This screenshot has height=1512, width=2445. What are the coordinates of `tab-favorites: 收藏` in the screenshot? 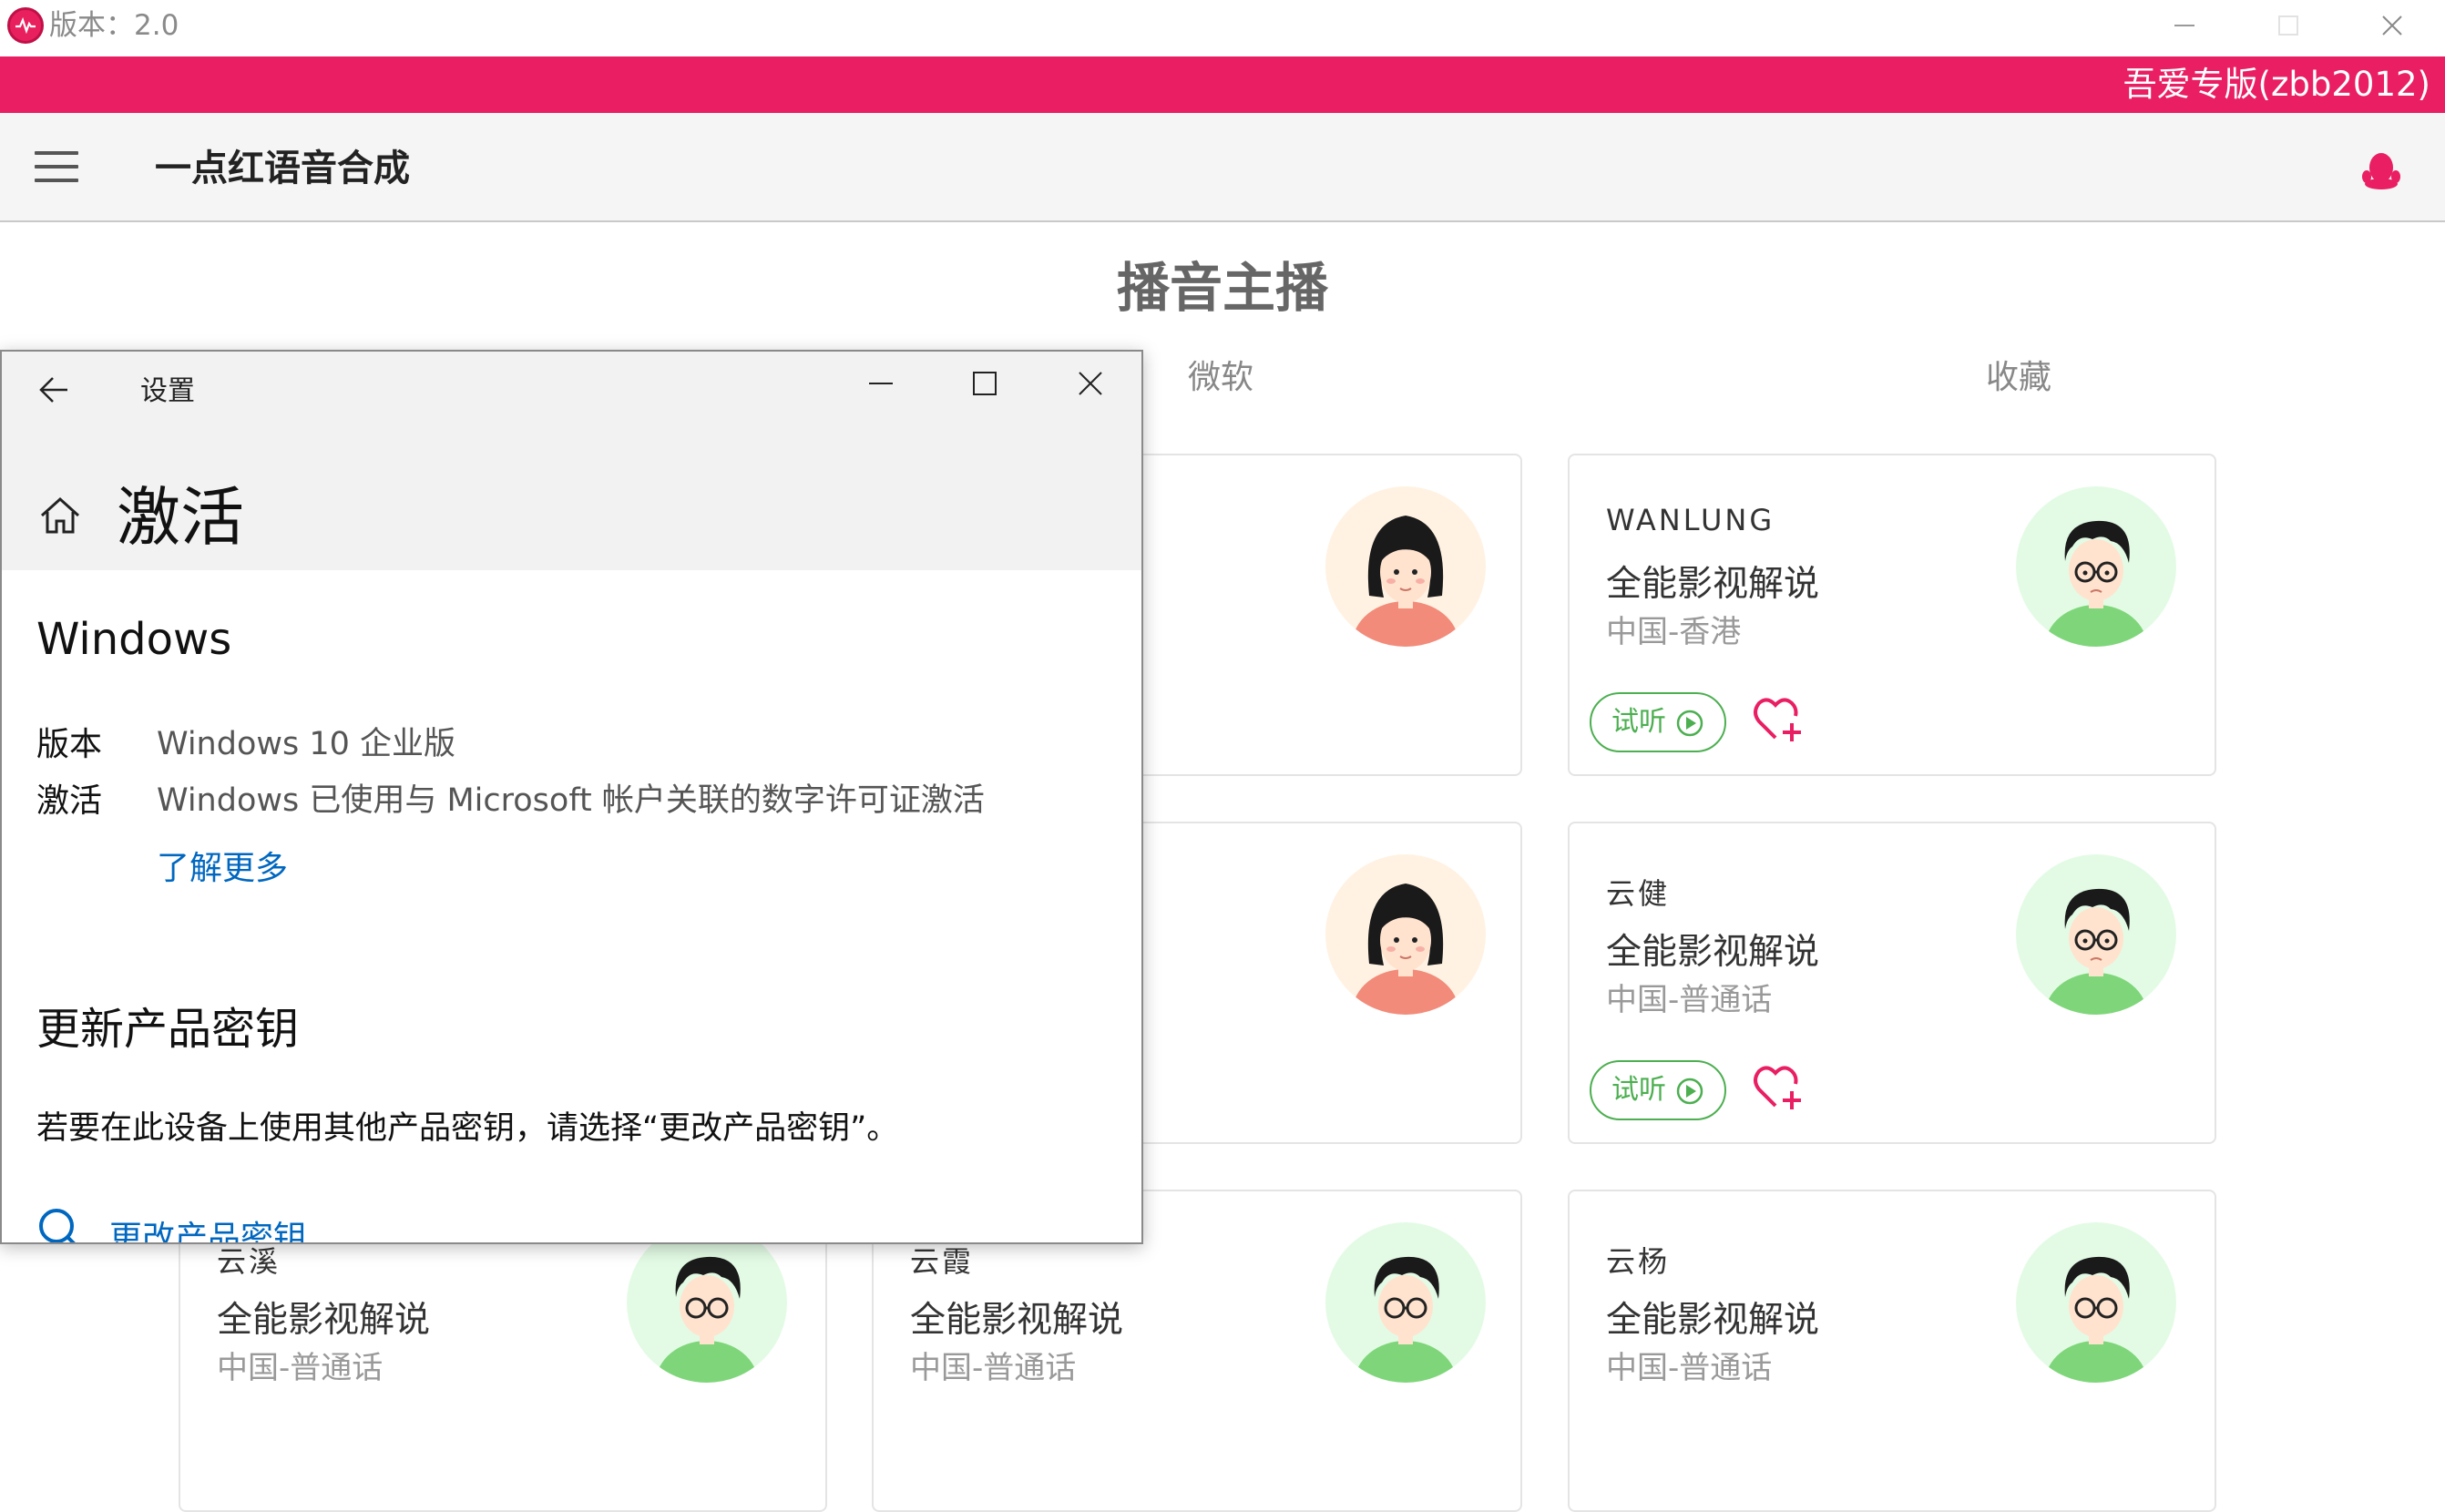 It's located at (2018, 378).